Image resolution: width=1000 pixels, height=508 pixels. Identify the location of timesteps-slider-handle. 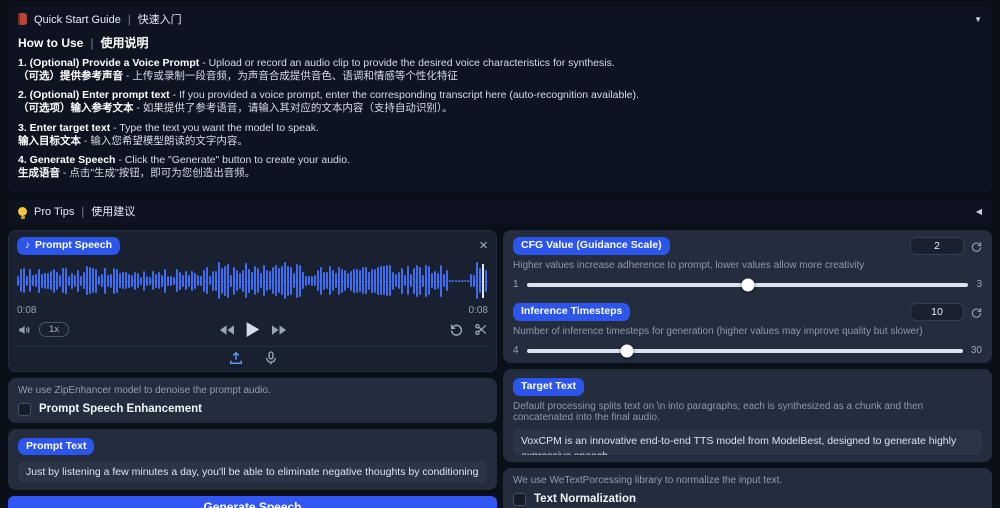
(627, 350).